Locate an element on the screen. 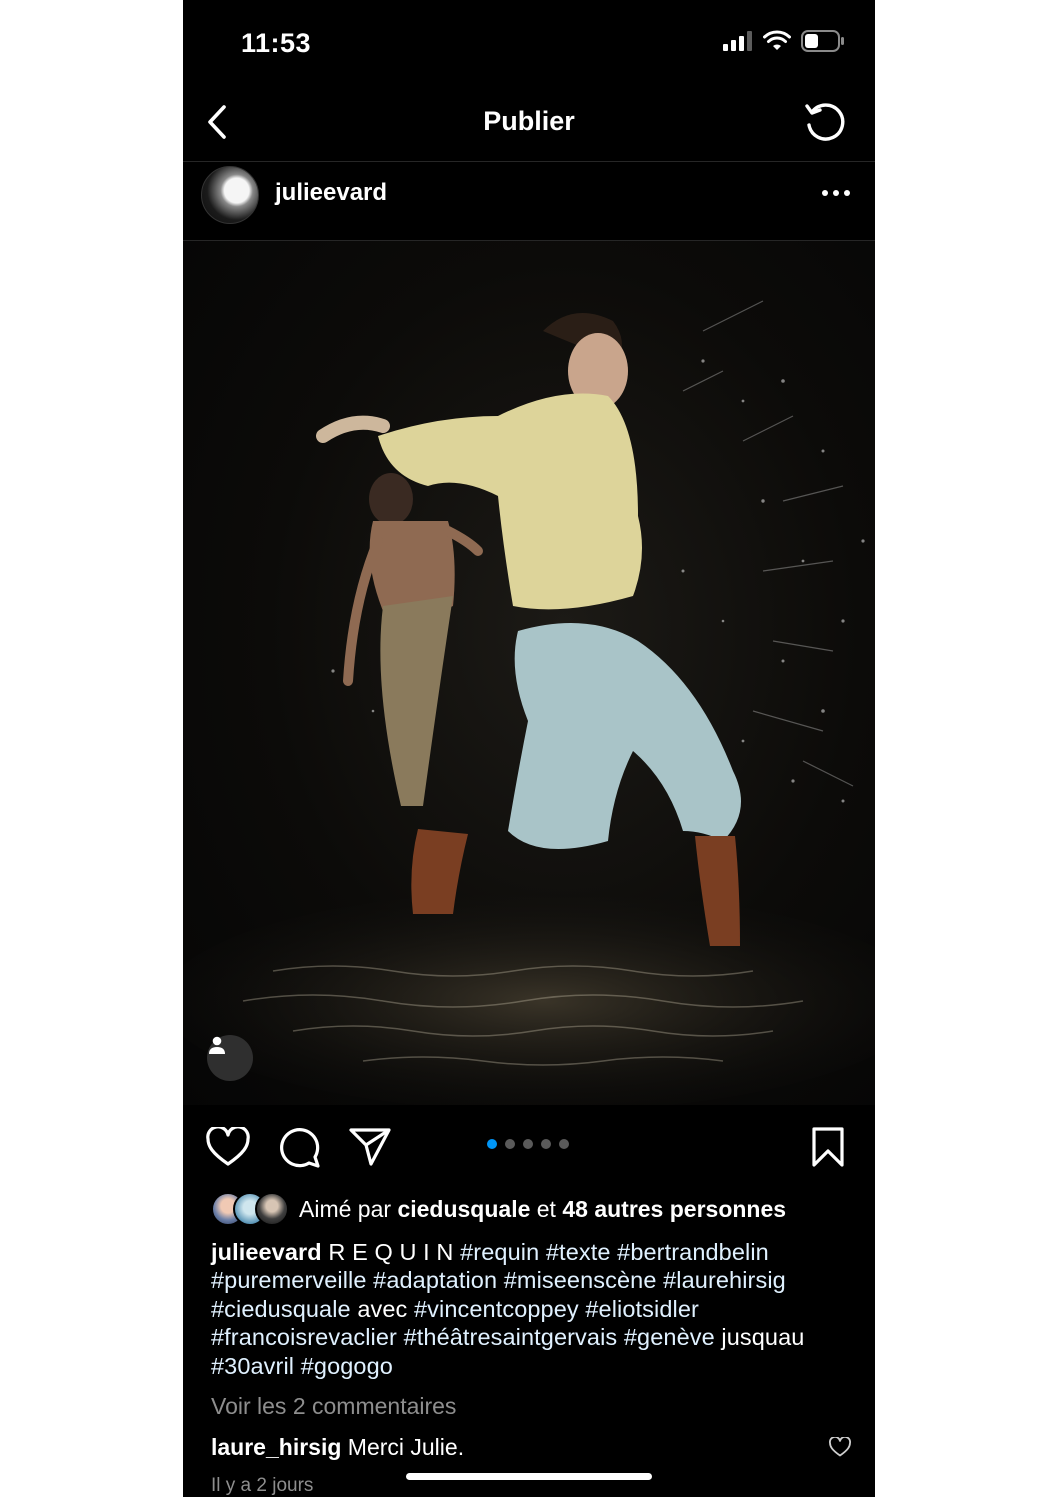  user-tag-button is located at coordinates (230, 1058).